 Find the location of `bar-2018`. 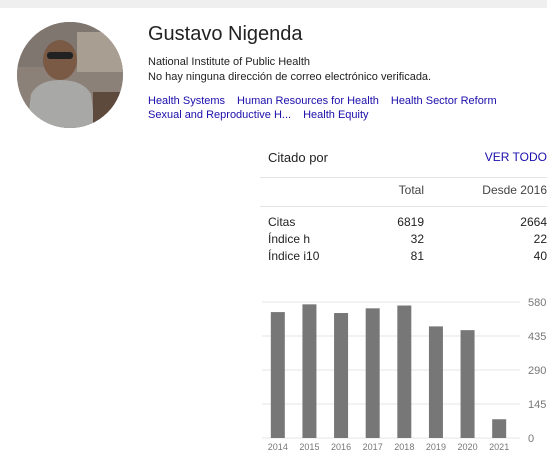

bar-2018 is located at coordinates (404, 371).